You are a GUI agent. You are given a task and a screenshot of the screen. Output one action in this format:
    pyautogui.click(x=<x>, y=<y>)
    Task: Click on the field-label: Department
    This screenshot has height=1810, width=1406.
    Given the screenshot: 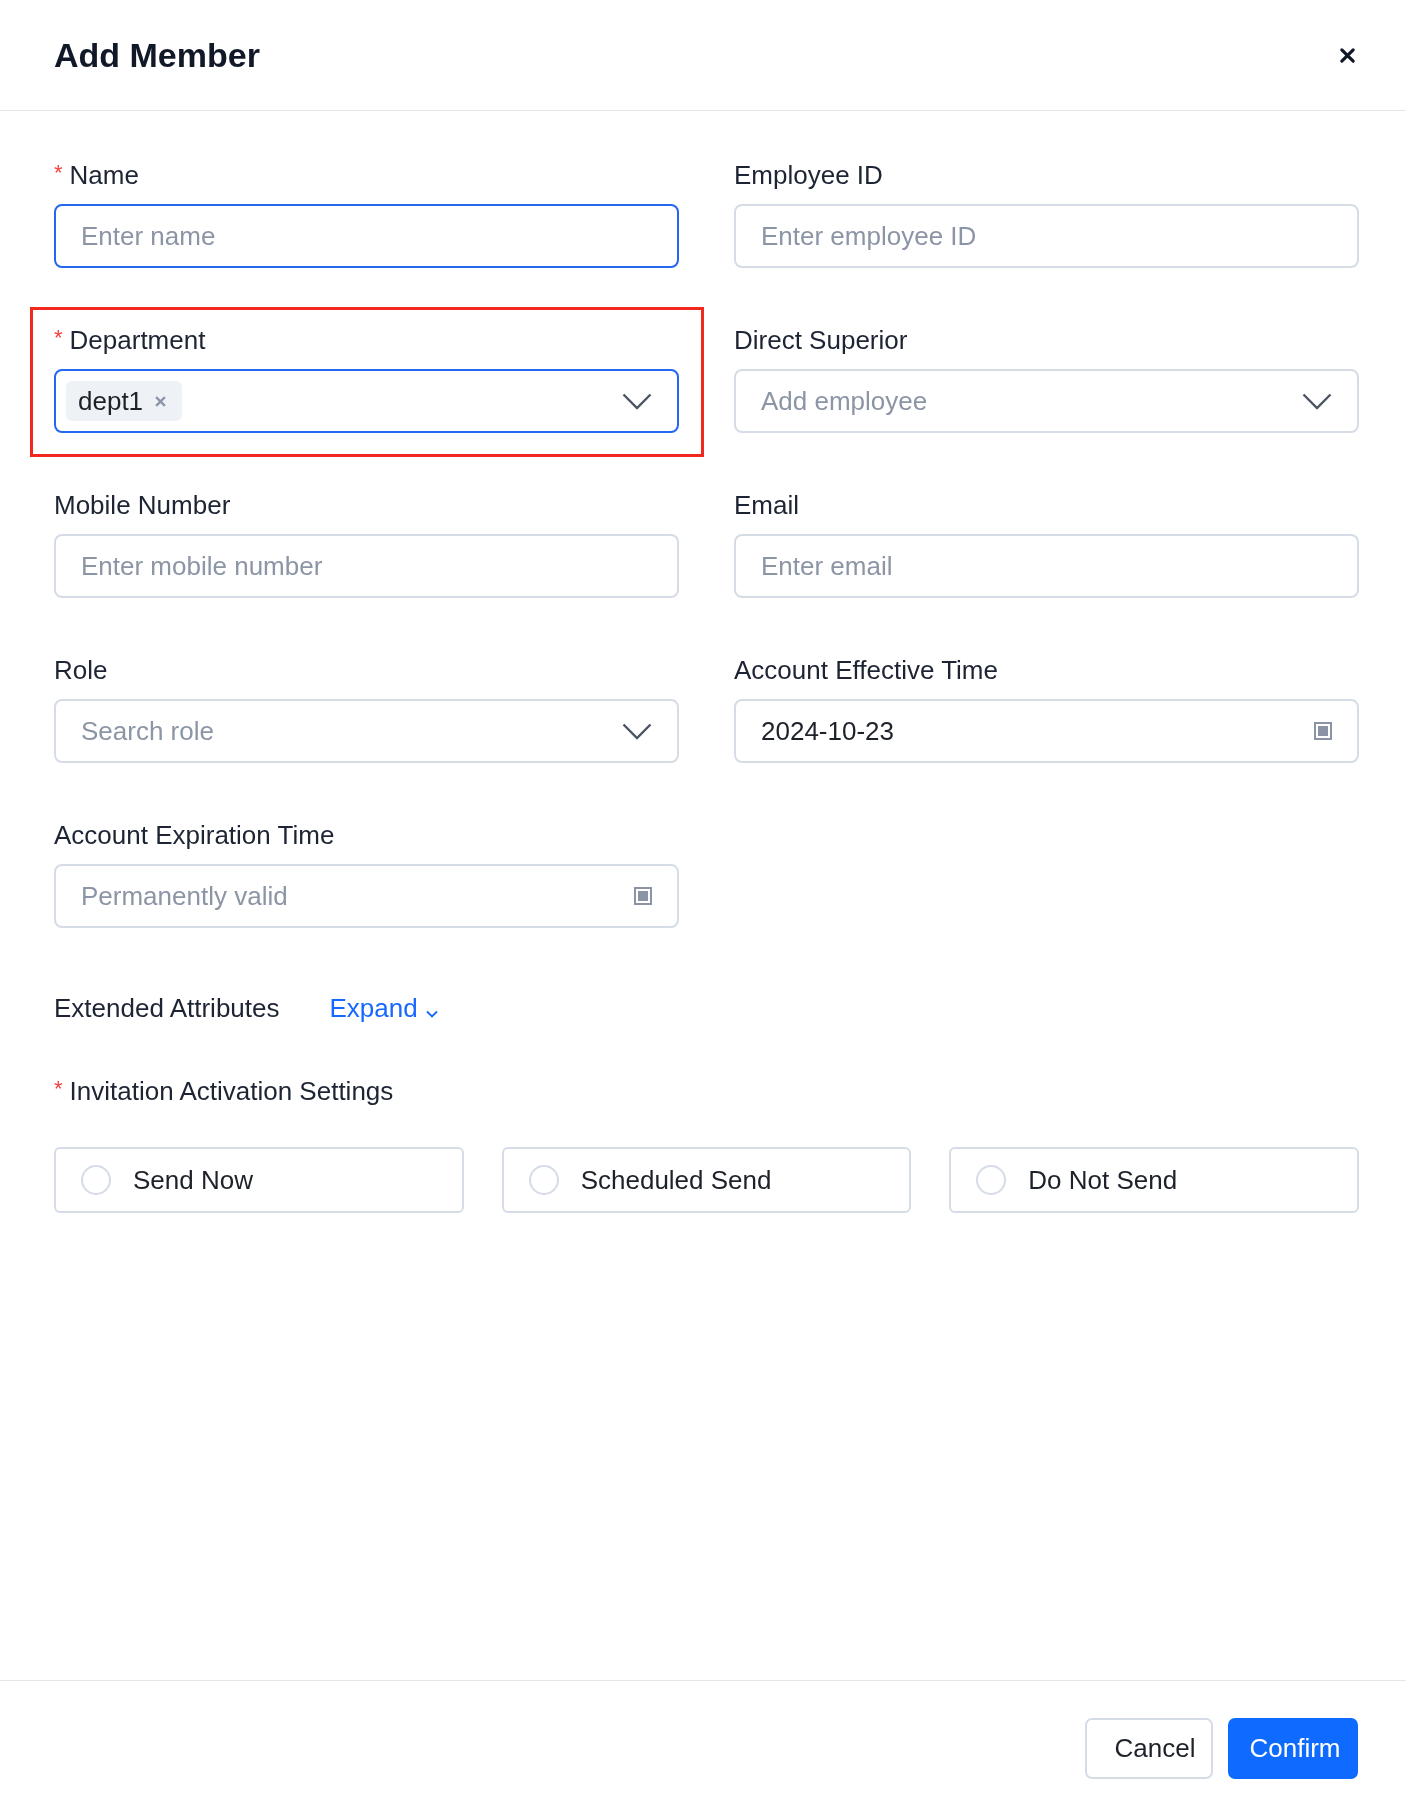 What is the action you would take?
    pyautogui.click(x=137, y=340)
    